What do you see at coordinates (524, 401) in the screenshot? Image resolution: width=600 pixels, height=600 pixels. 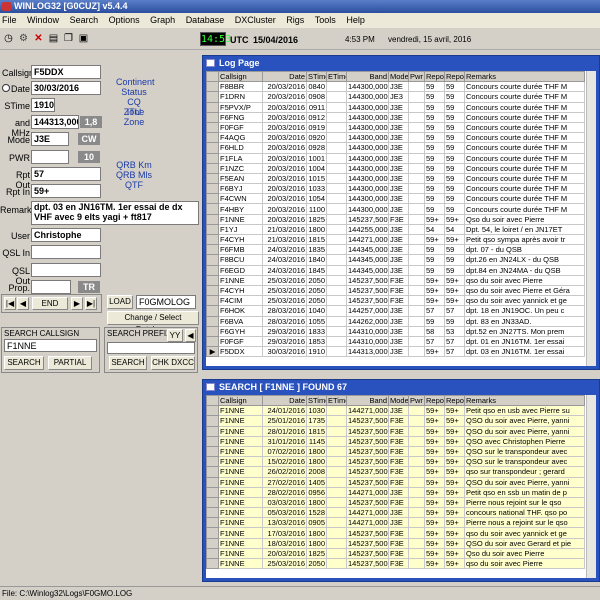 I see `column-header: Remarks` at bounding box center [524, 401].